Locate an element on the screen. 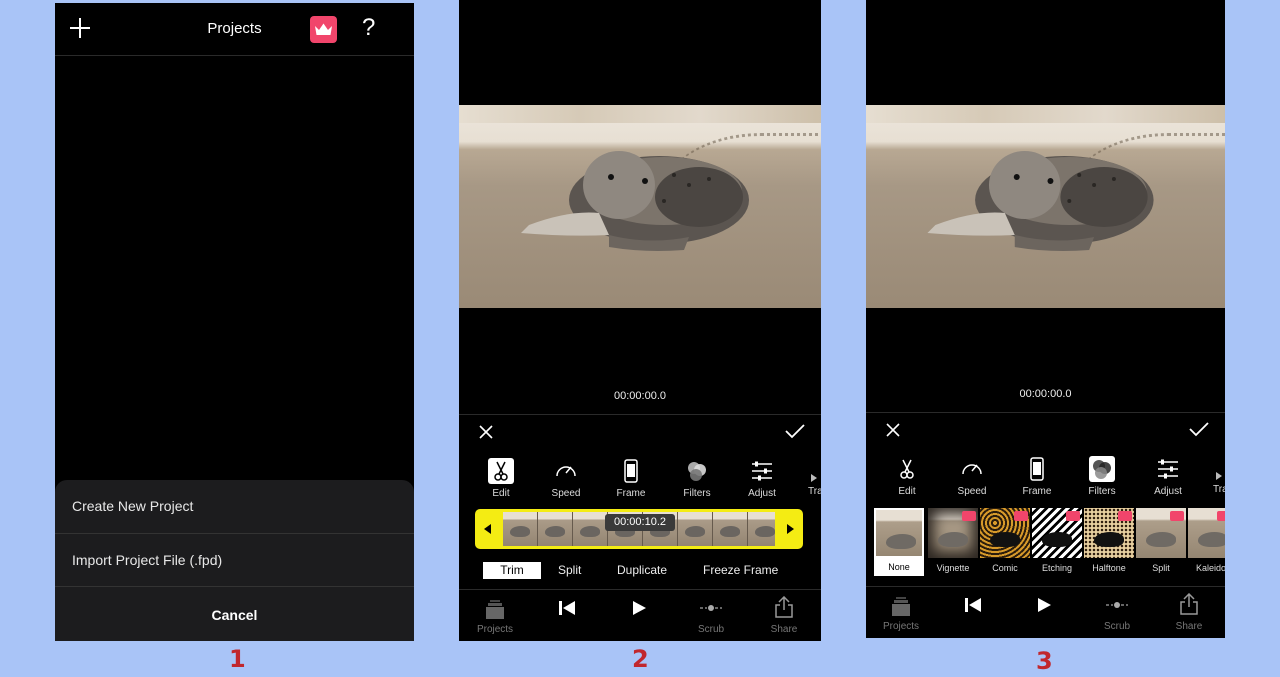 The width and height of the screenshot is (1280, 677). bottom-toolbar: Projects Scrub Share is located at coordinates (640, 615).